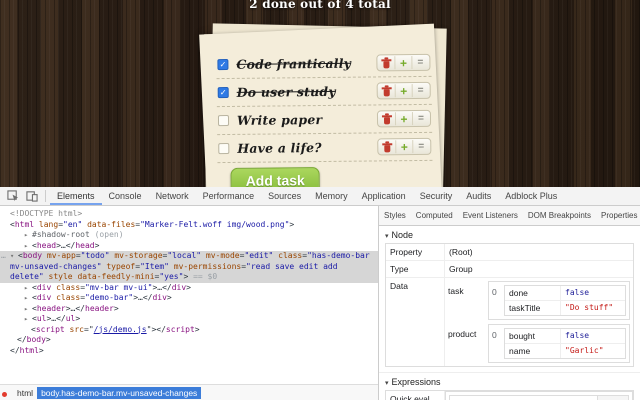 The height and width of the screenshot is (400, 640). I want to click on todo-title: Do user study, so click(286, 92).